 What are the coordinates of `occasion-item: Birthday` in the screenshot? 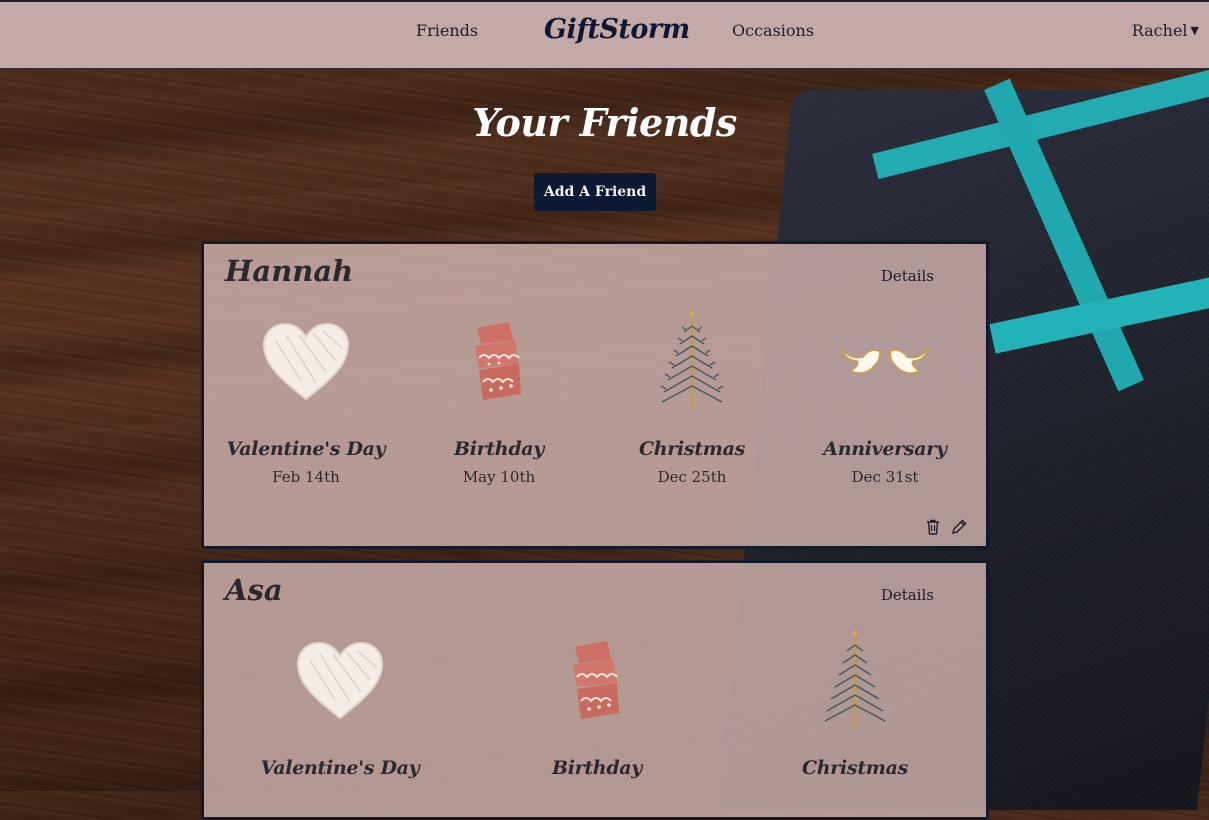 It's located at (597, 700).